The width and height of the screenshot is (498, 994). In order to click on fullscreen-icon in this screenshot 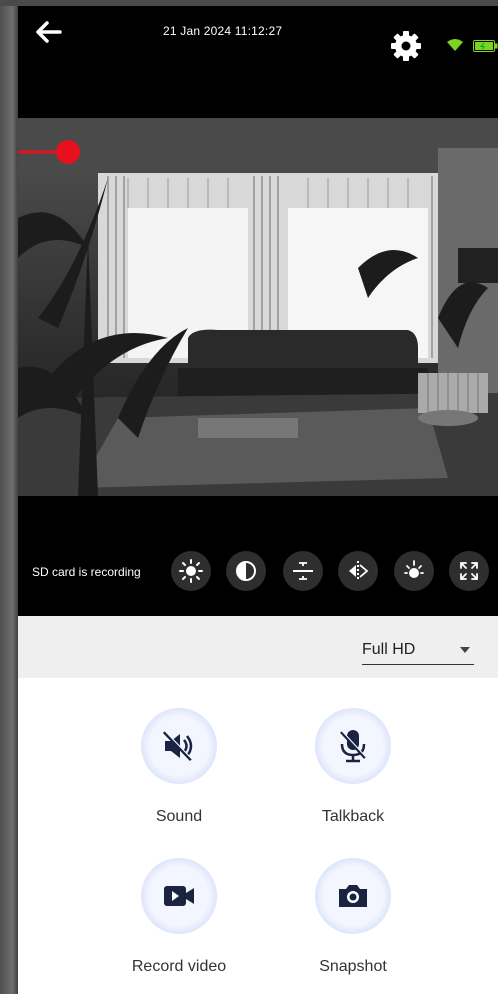, I will do `click(469, 571)`.